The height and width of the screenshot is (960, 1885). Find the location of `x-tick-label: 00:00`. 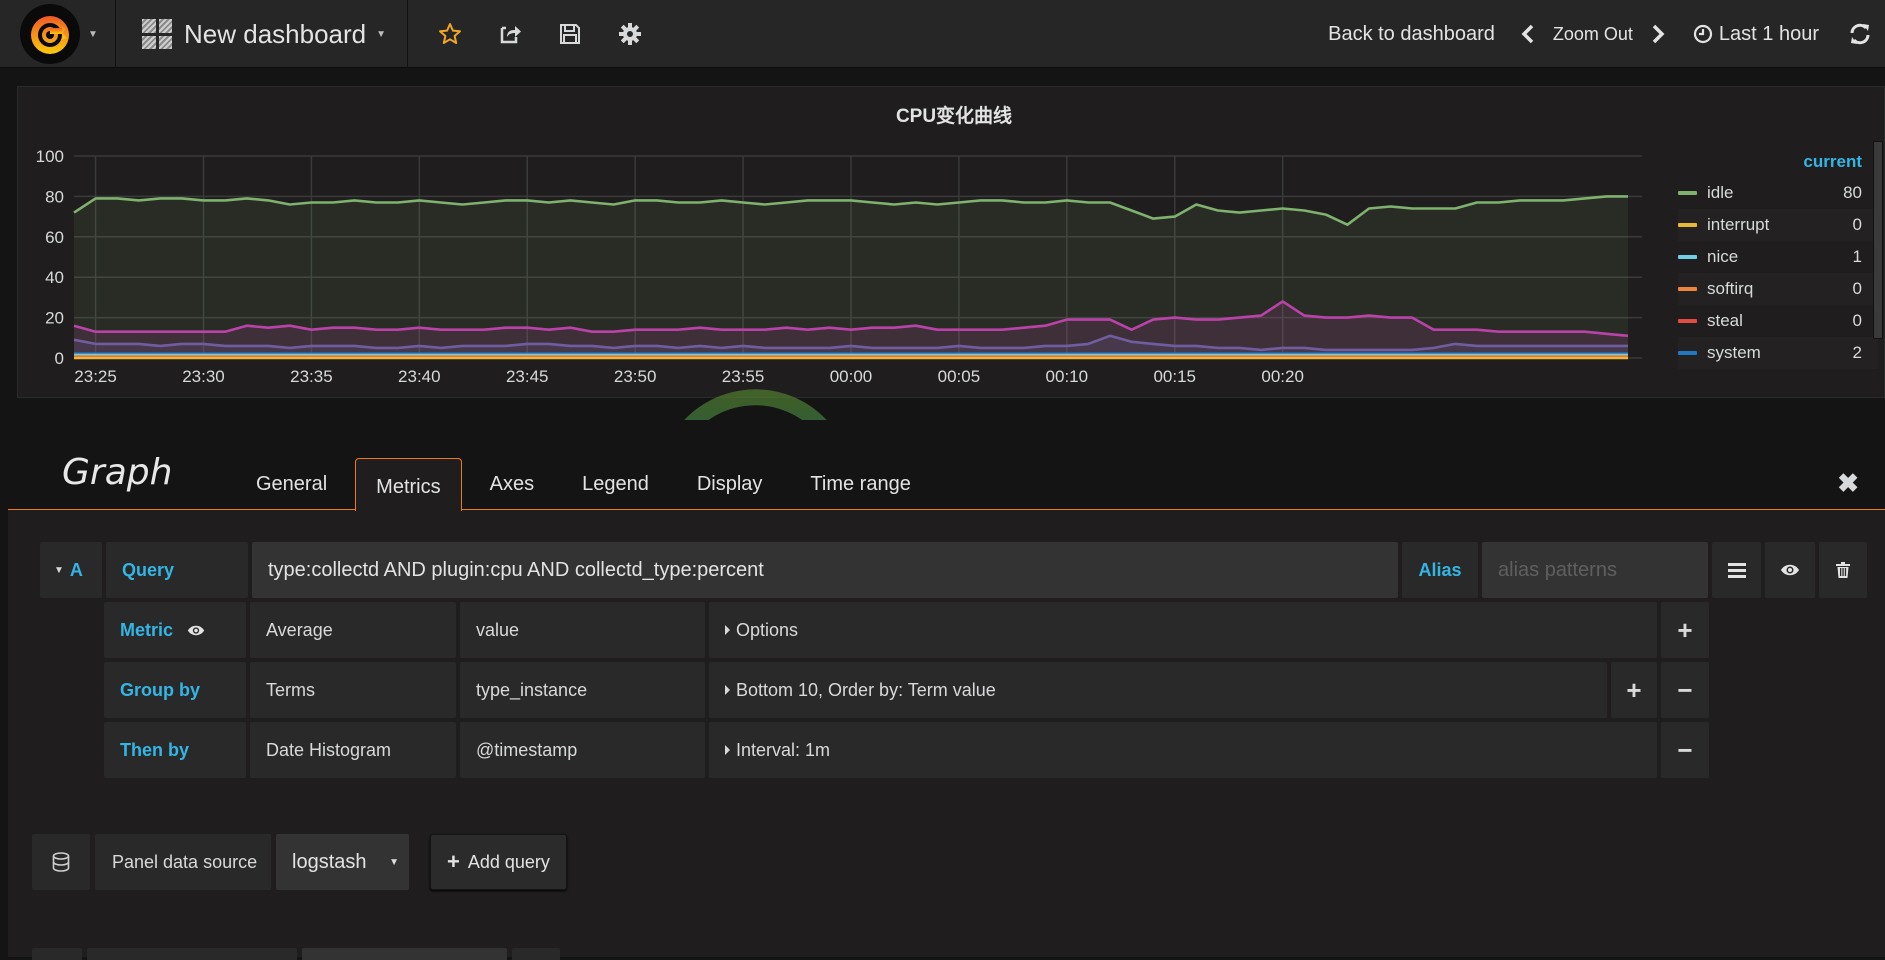

x-tick-label: 00:00 is located at coordinates (851, 376).